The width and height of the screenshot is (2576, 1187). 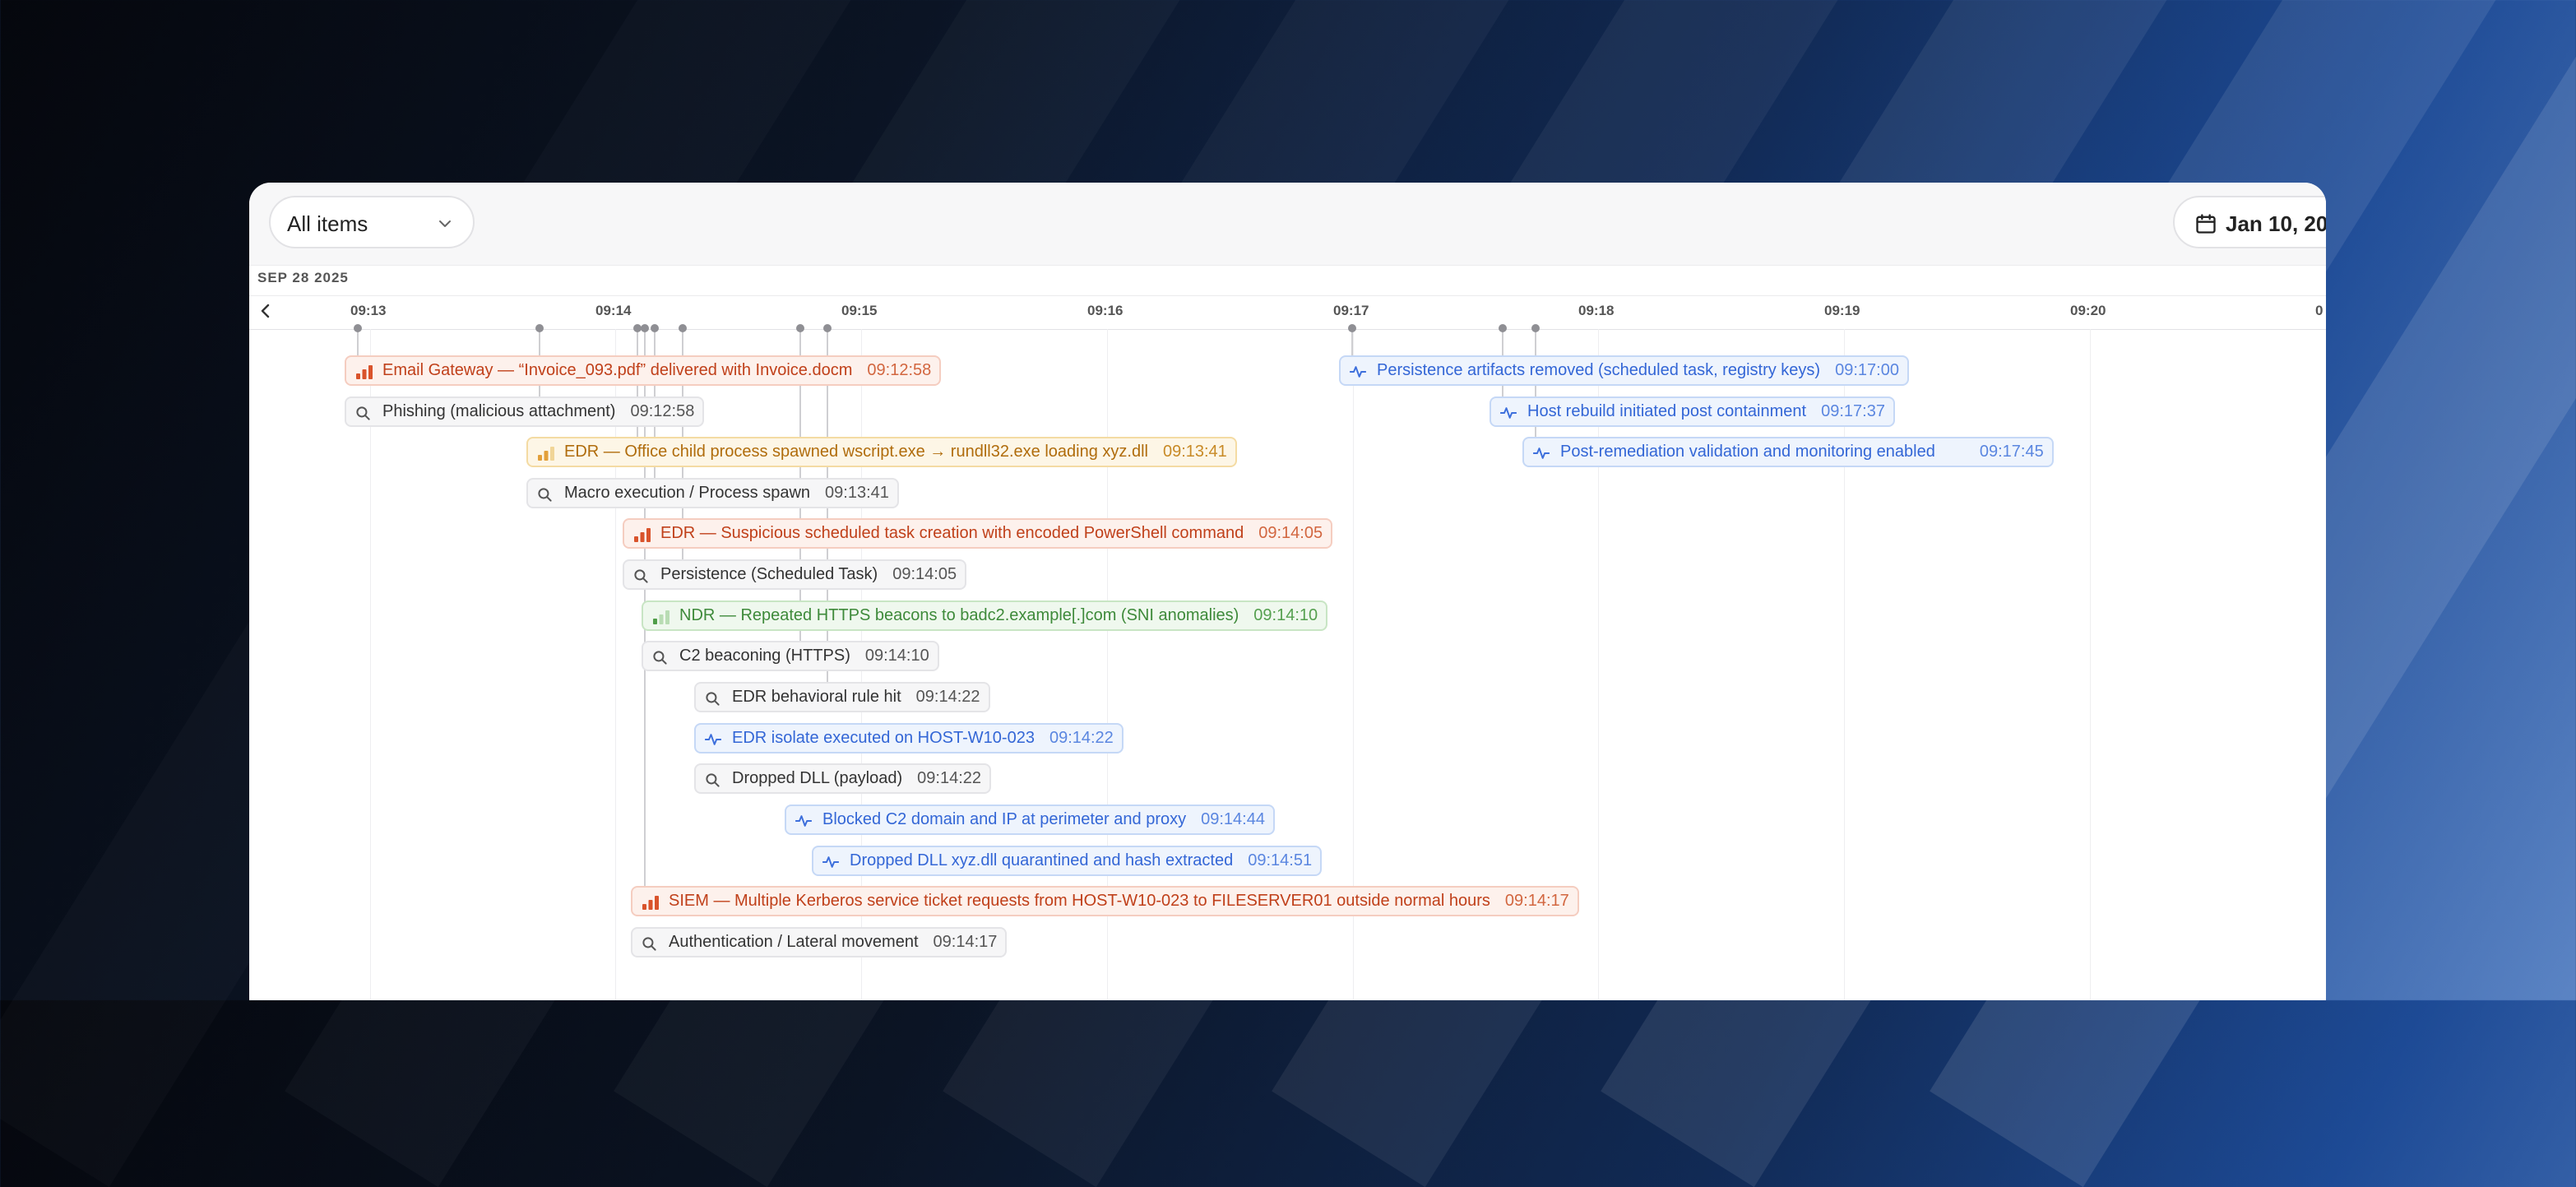 I want to click on event-finding: C2 beaconing (HTTPS) 09:14:10, so click(x=791, y=656).